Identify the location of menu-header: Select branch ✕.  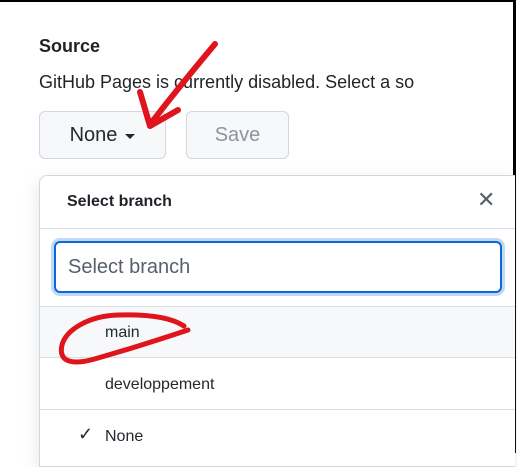
(277, 202).